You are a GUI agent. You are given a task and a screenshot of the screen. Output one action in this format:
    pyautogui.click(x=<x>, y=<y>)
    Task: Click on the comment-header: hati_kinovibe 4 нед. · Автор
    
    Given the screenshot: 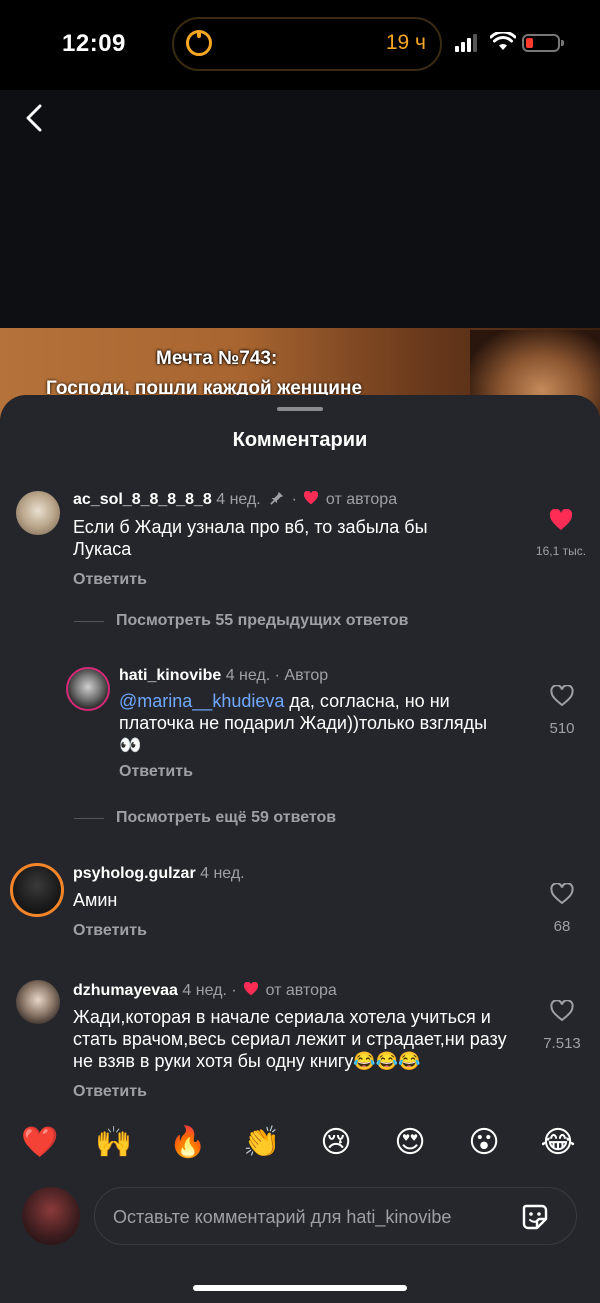 What is the action you would take?
    pyautogui.click(x=223, y=676)
    